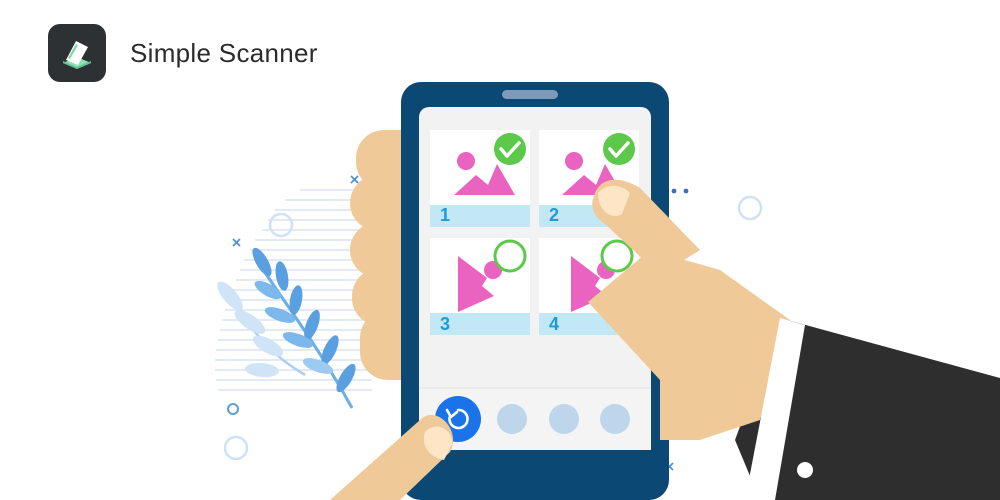  I want to click on page-number: 3, so click(445, 324).